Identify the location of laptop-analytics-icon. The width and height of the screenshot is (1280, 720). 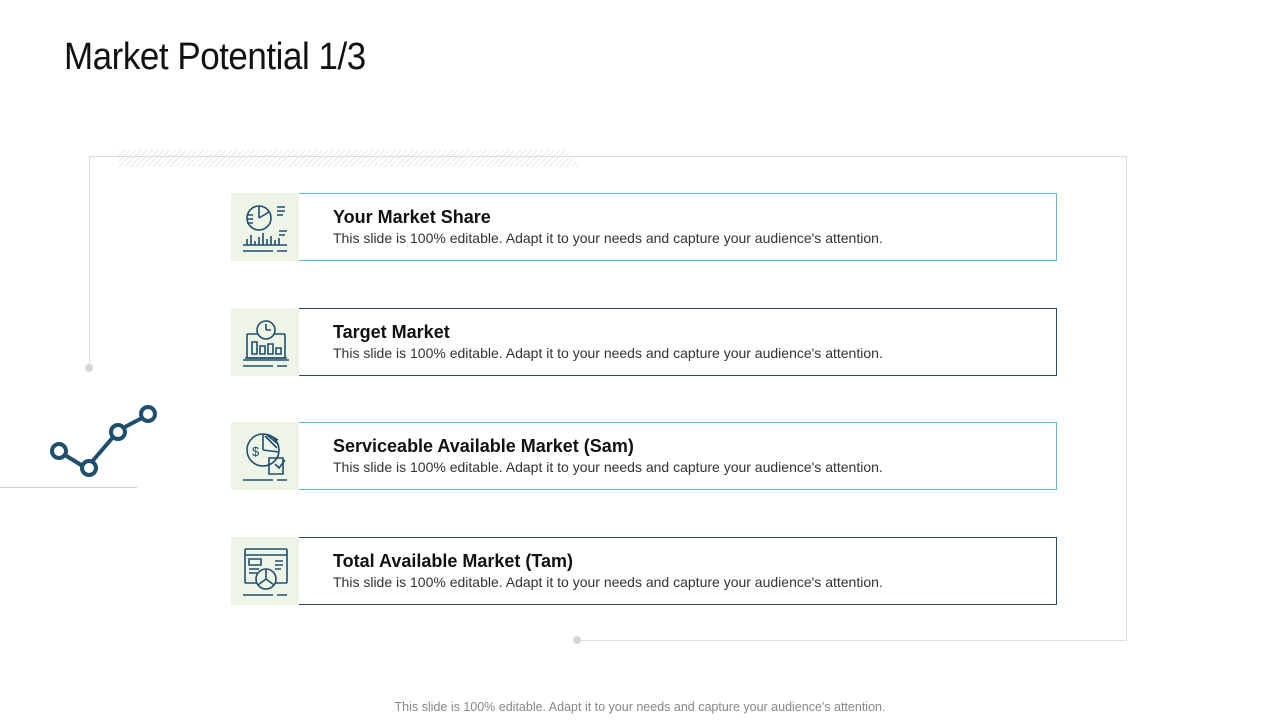
(266, 343).